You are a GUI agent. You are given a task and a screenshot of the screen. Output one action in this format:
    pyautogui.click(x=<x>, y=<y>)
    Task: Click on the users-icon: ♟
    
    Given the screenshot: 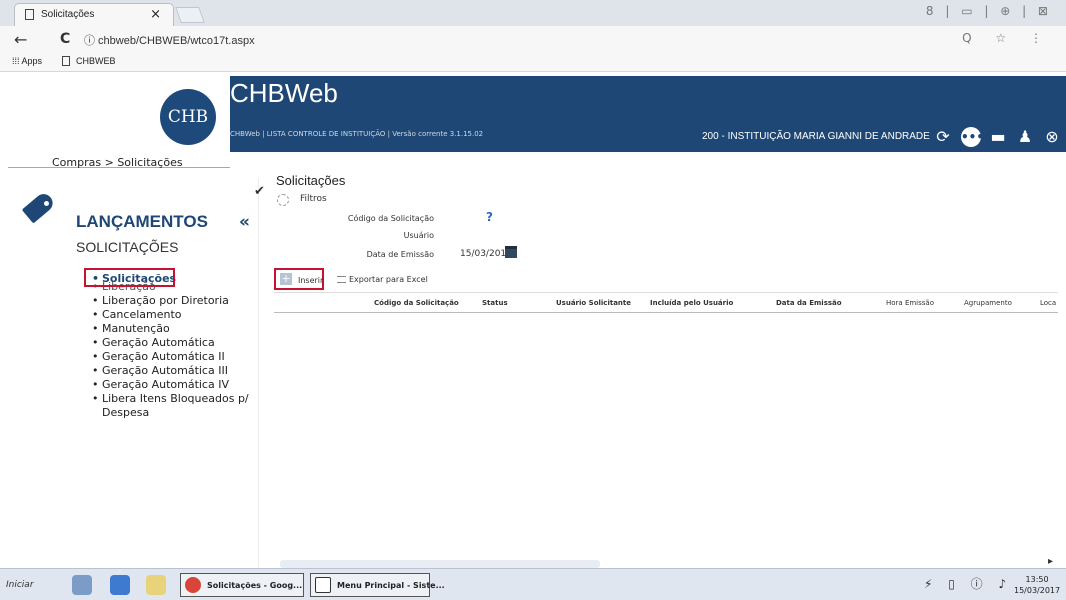 What is the action you would take?
    pyautogui.click(x=1025, y=137)
    